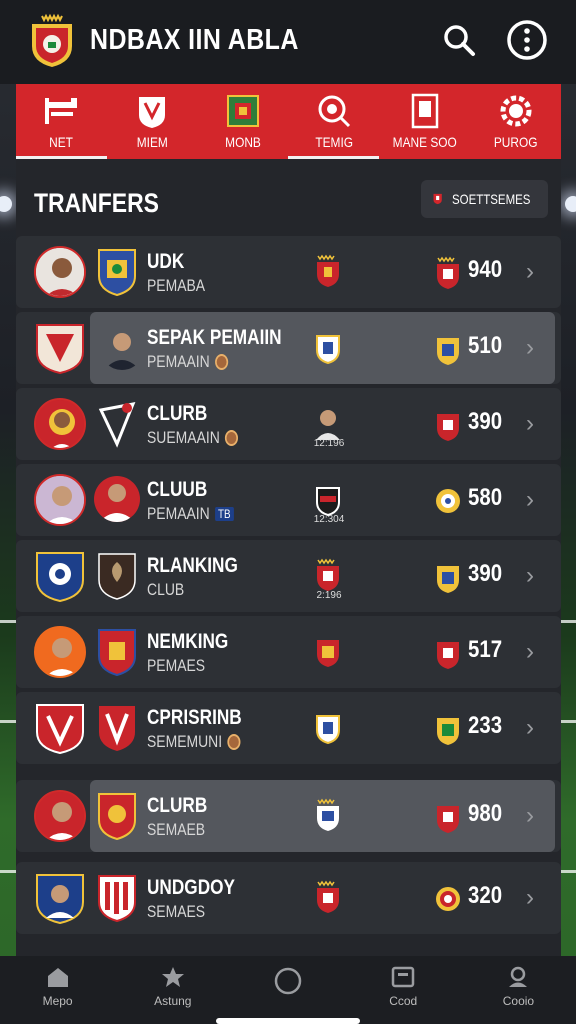 Image resolution: width=576 pixels, height=1024 pixels. Describe the element at coordinates (329, 519) in the screenshot. I see `transfer-time: 12:304` at that location.